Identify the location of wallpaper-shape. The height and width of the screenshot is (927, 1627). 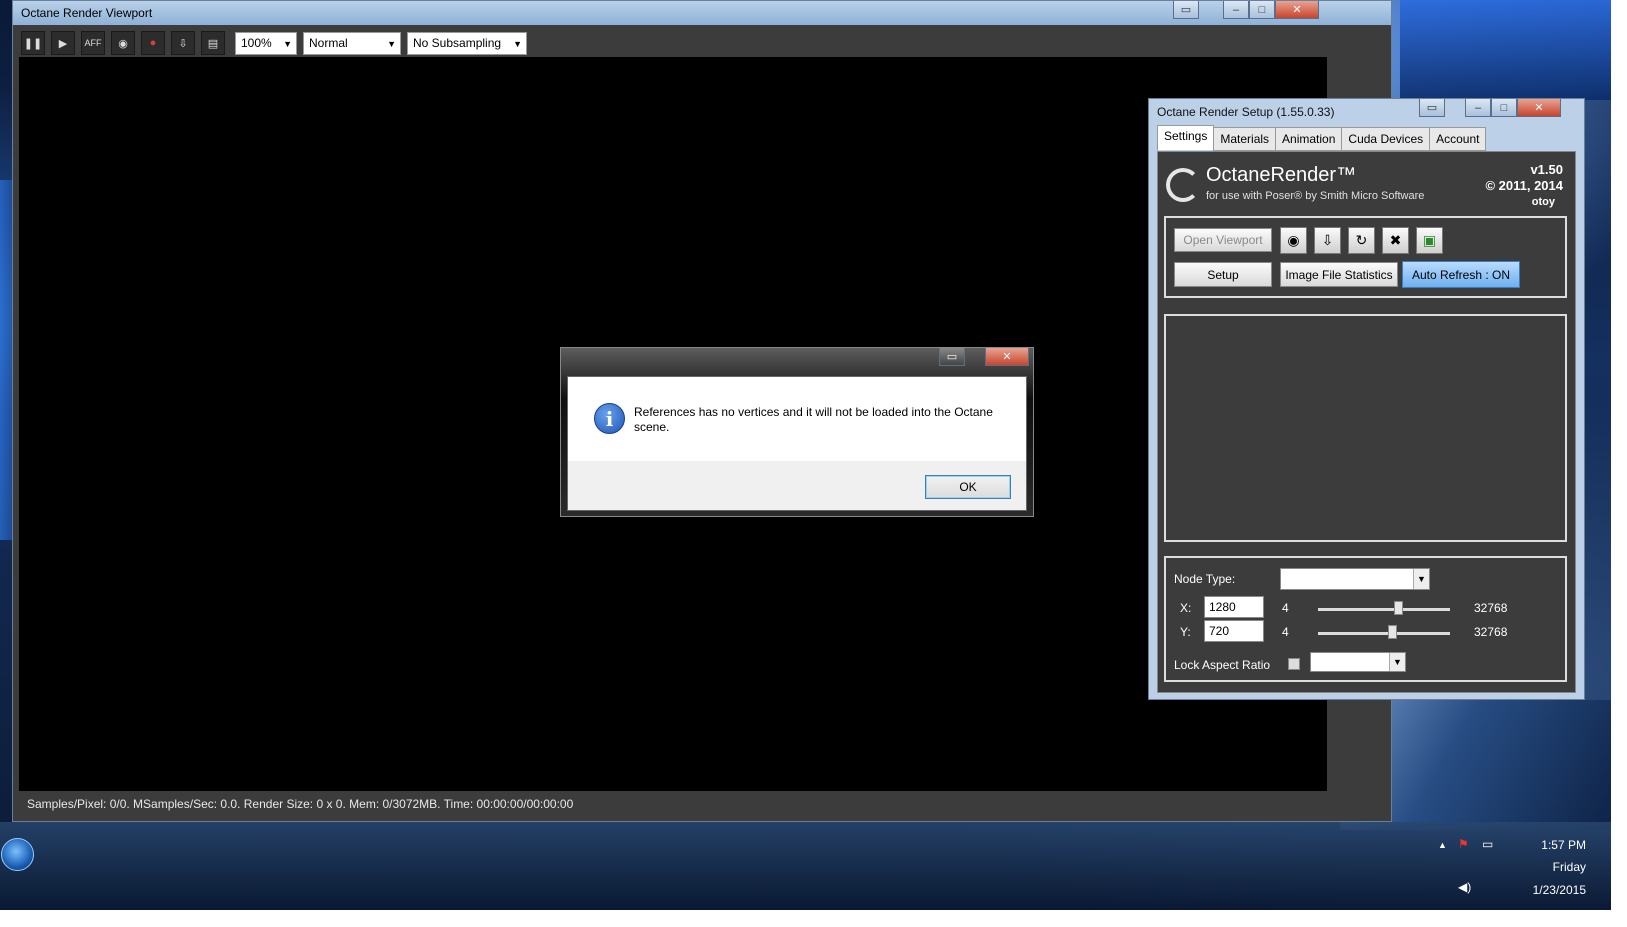
(1505, 50).